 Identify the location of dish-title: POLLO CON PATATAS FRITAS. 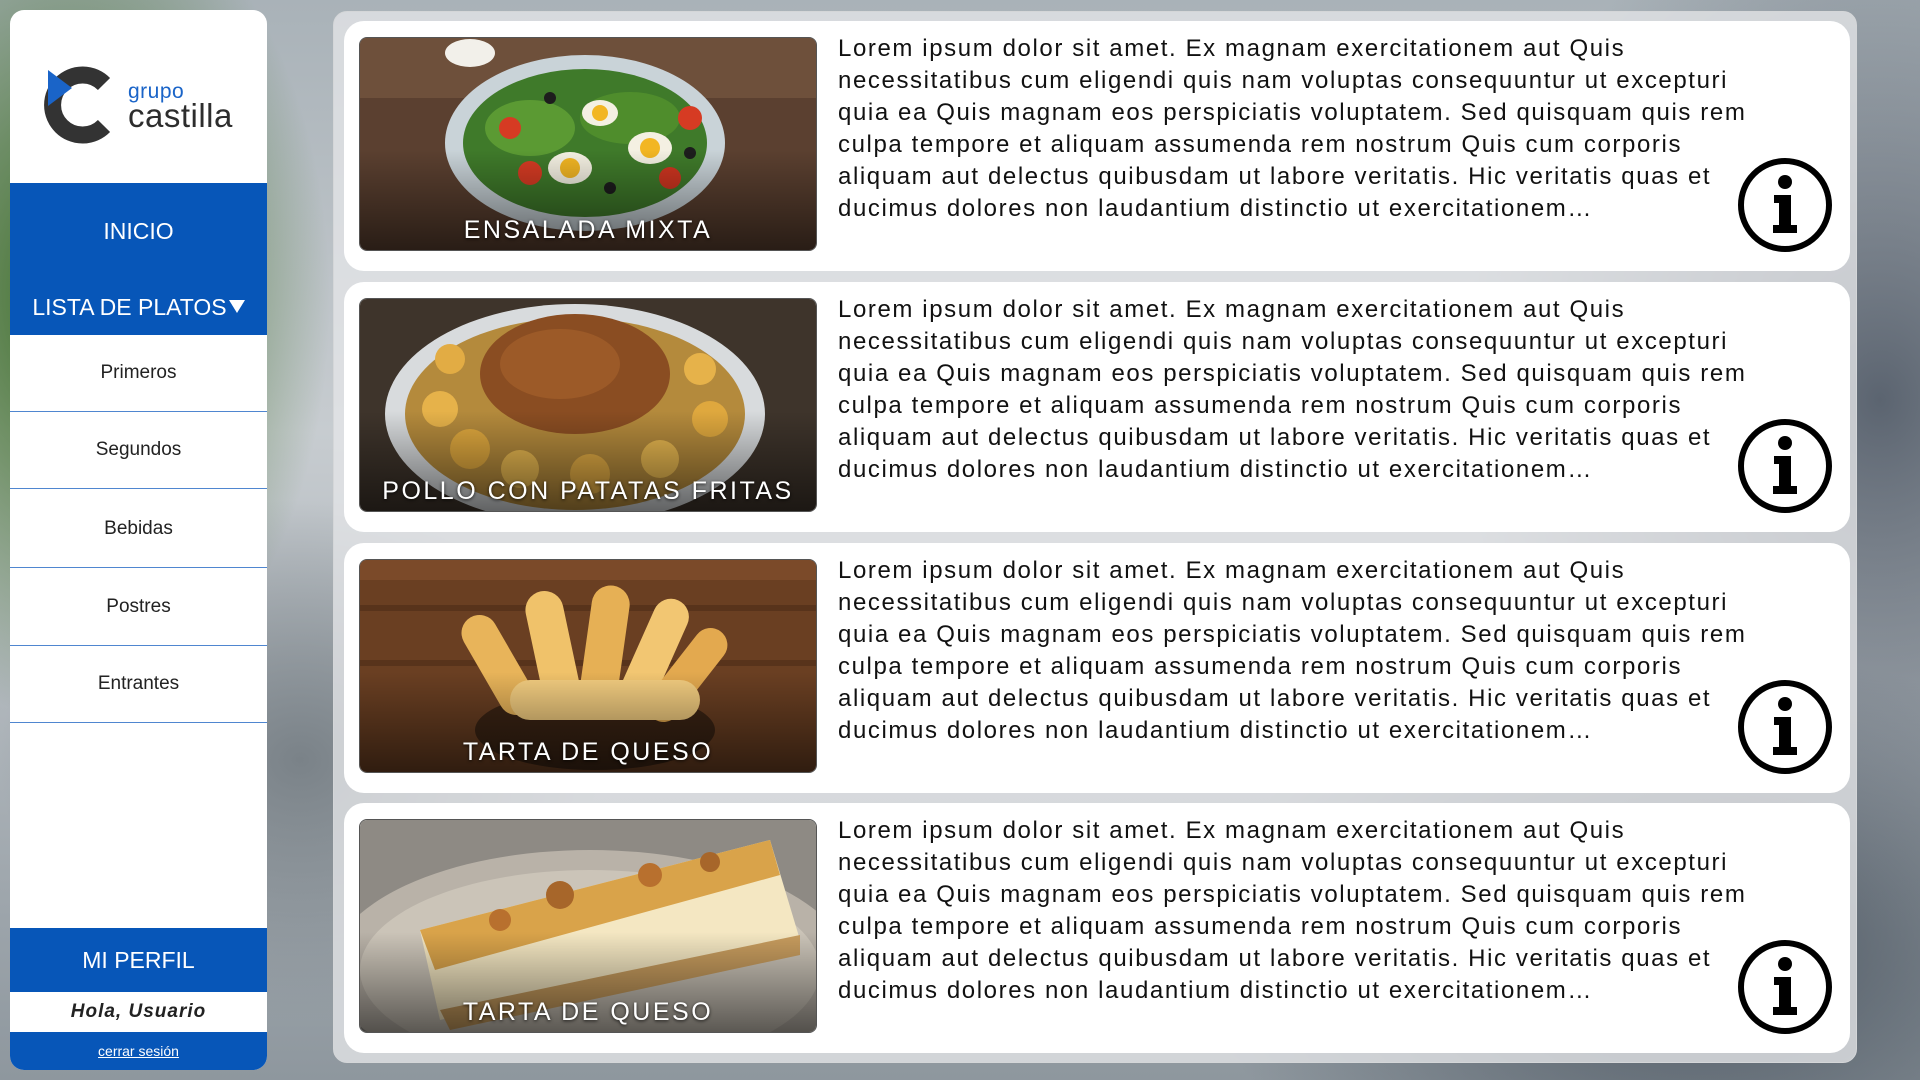
(588, 491).